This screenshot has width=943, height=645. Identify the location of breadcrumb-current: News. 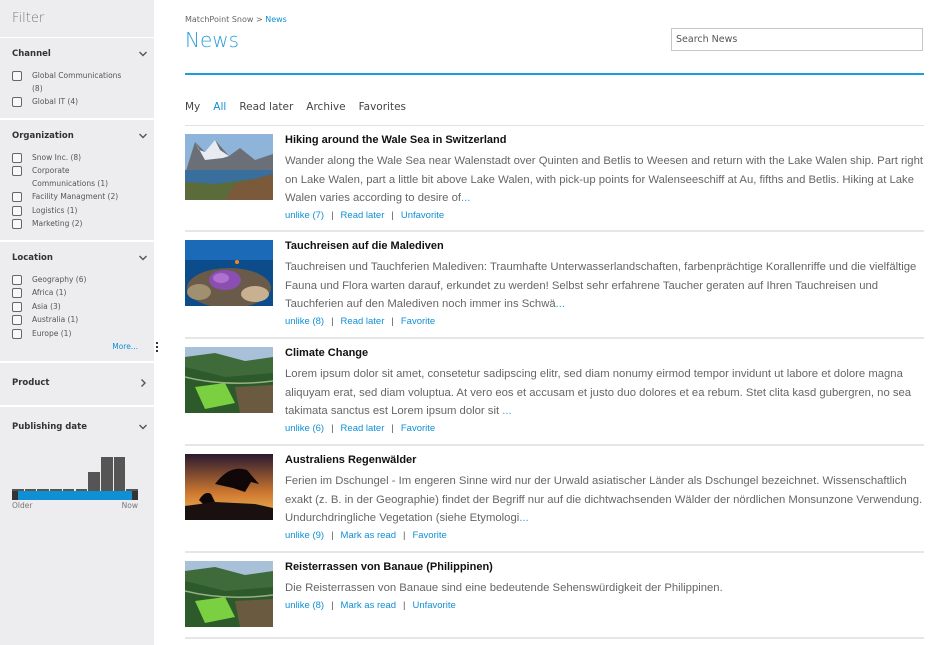
(276, 19).